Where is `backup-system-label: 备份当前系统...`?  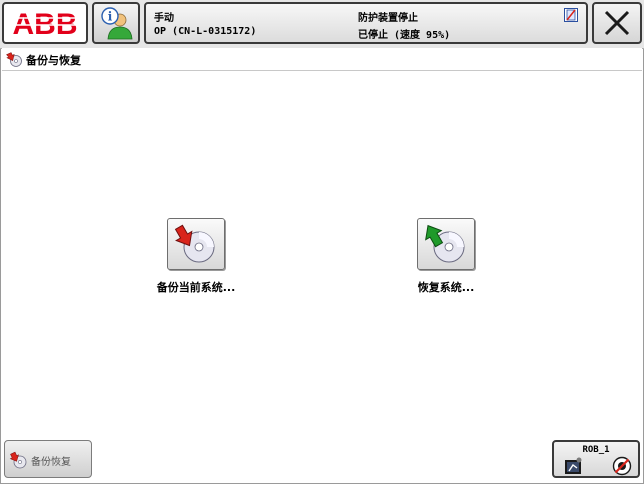 backup-system-label: 备份当前系统... is located at coordinates (196, 287).